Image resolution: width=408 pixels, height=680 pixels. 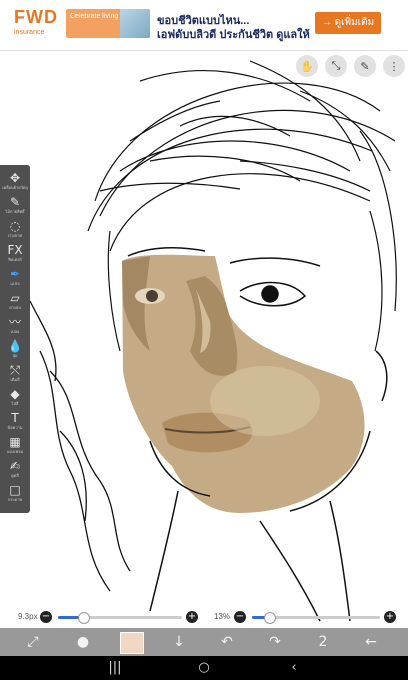 What do you see at coordinates (28, 616) in the screenshot?
I see `brush-size-value: 9.3px` at bounding box center [28, 616].